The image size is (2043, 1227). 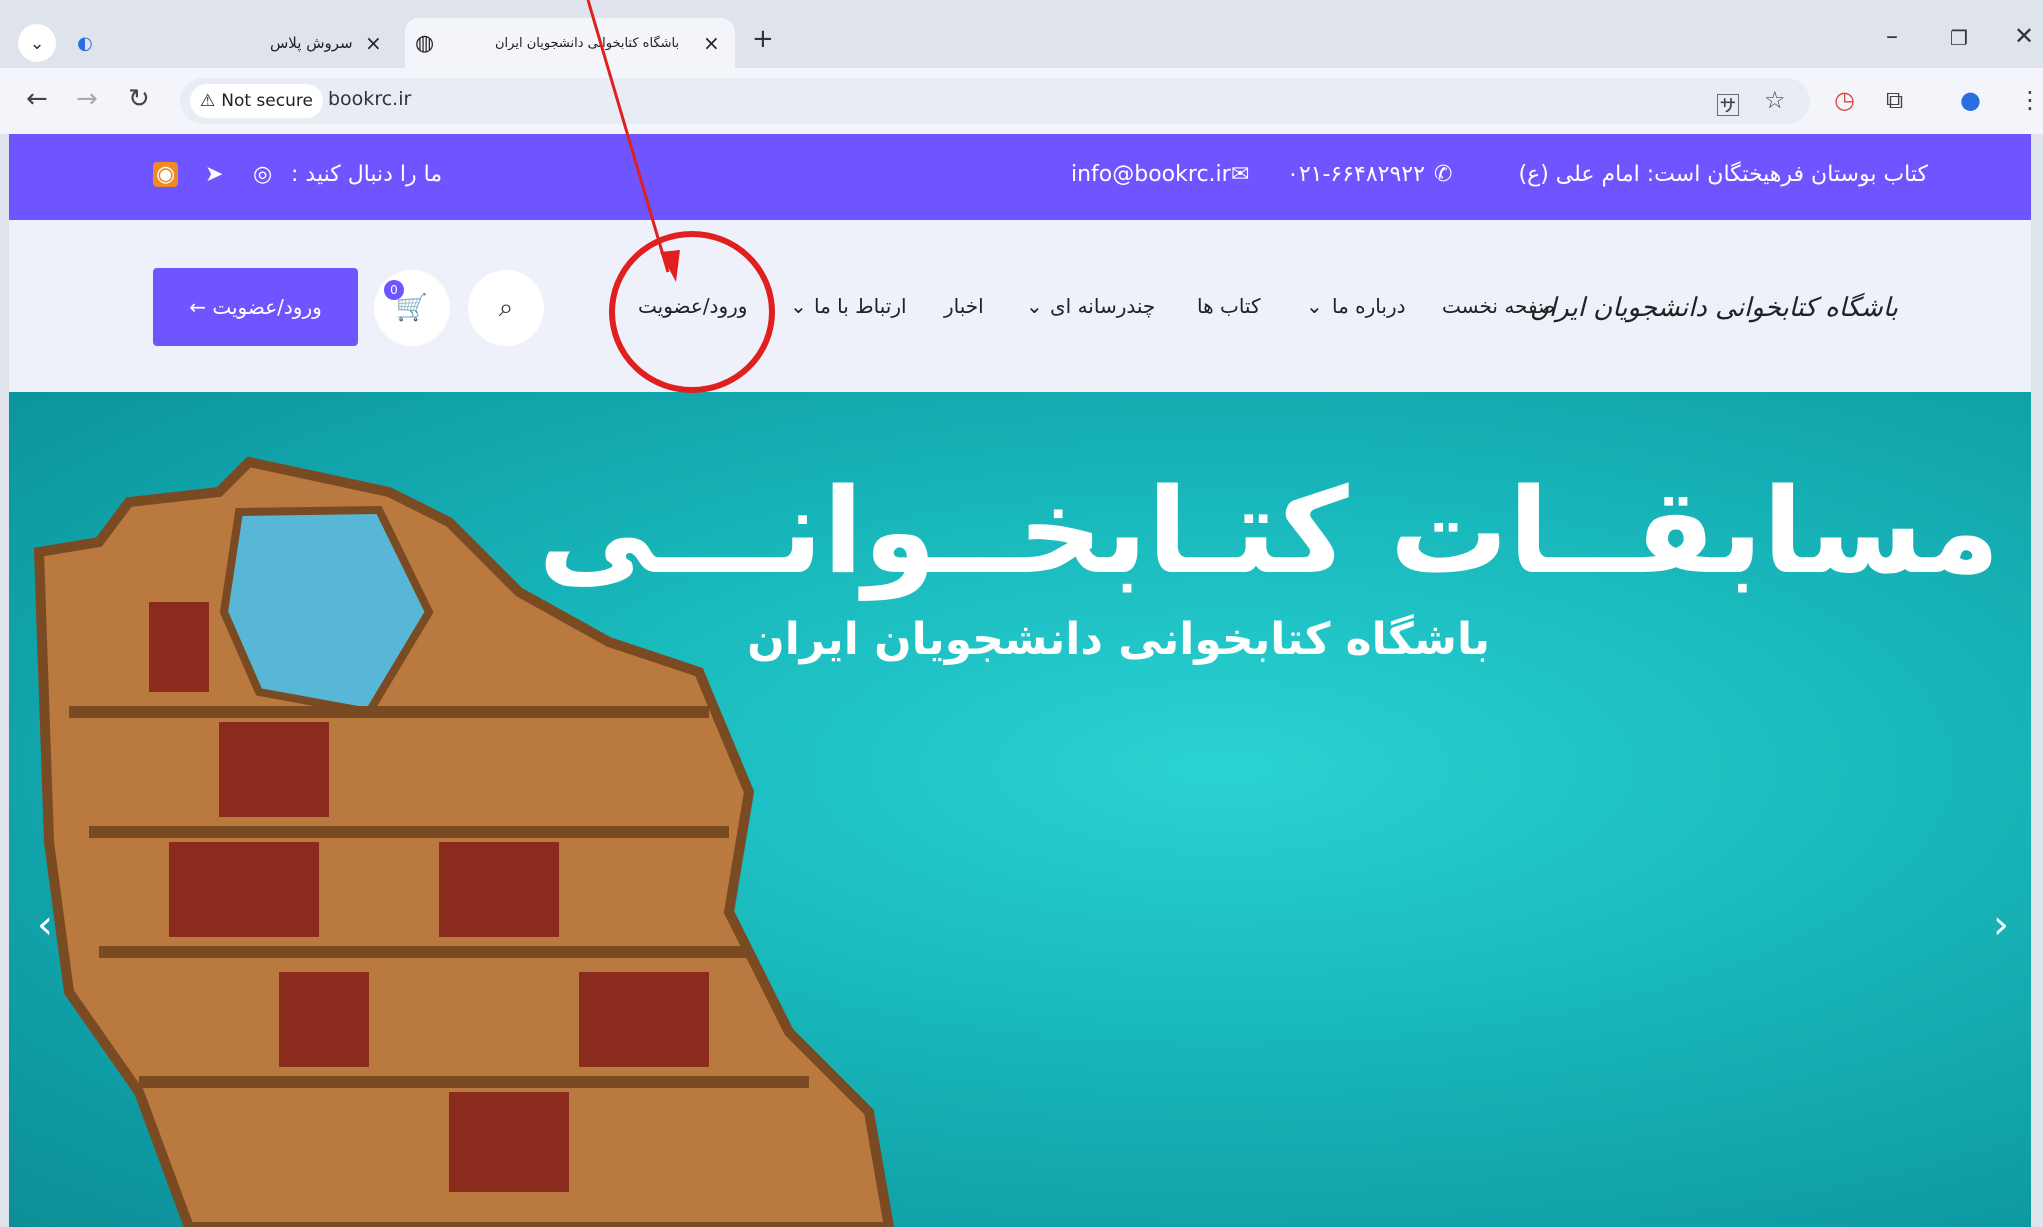 What do you see at coordinates (2024, 36) in the screenshot?
I see `close-window-icon: ✕` at bounding box center [2024, 36].